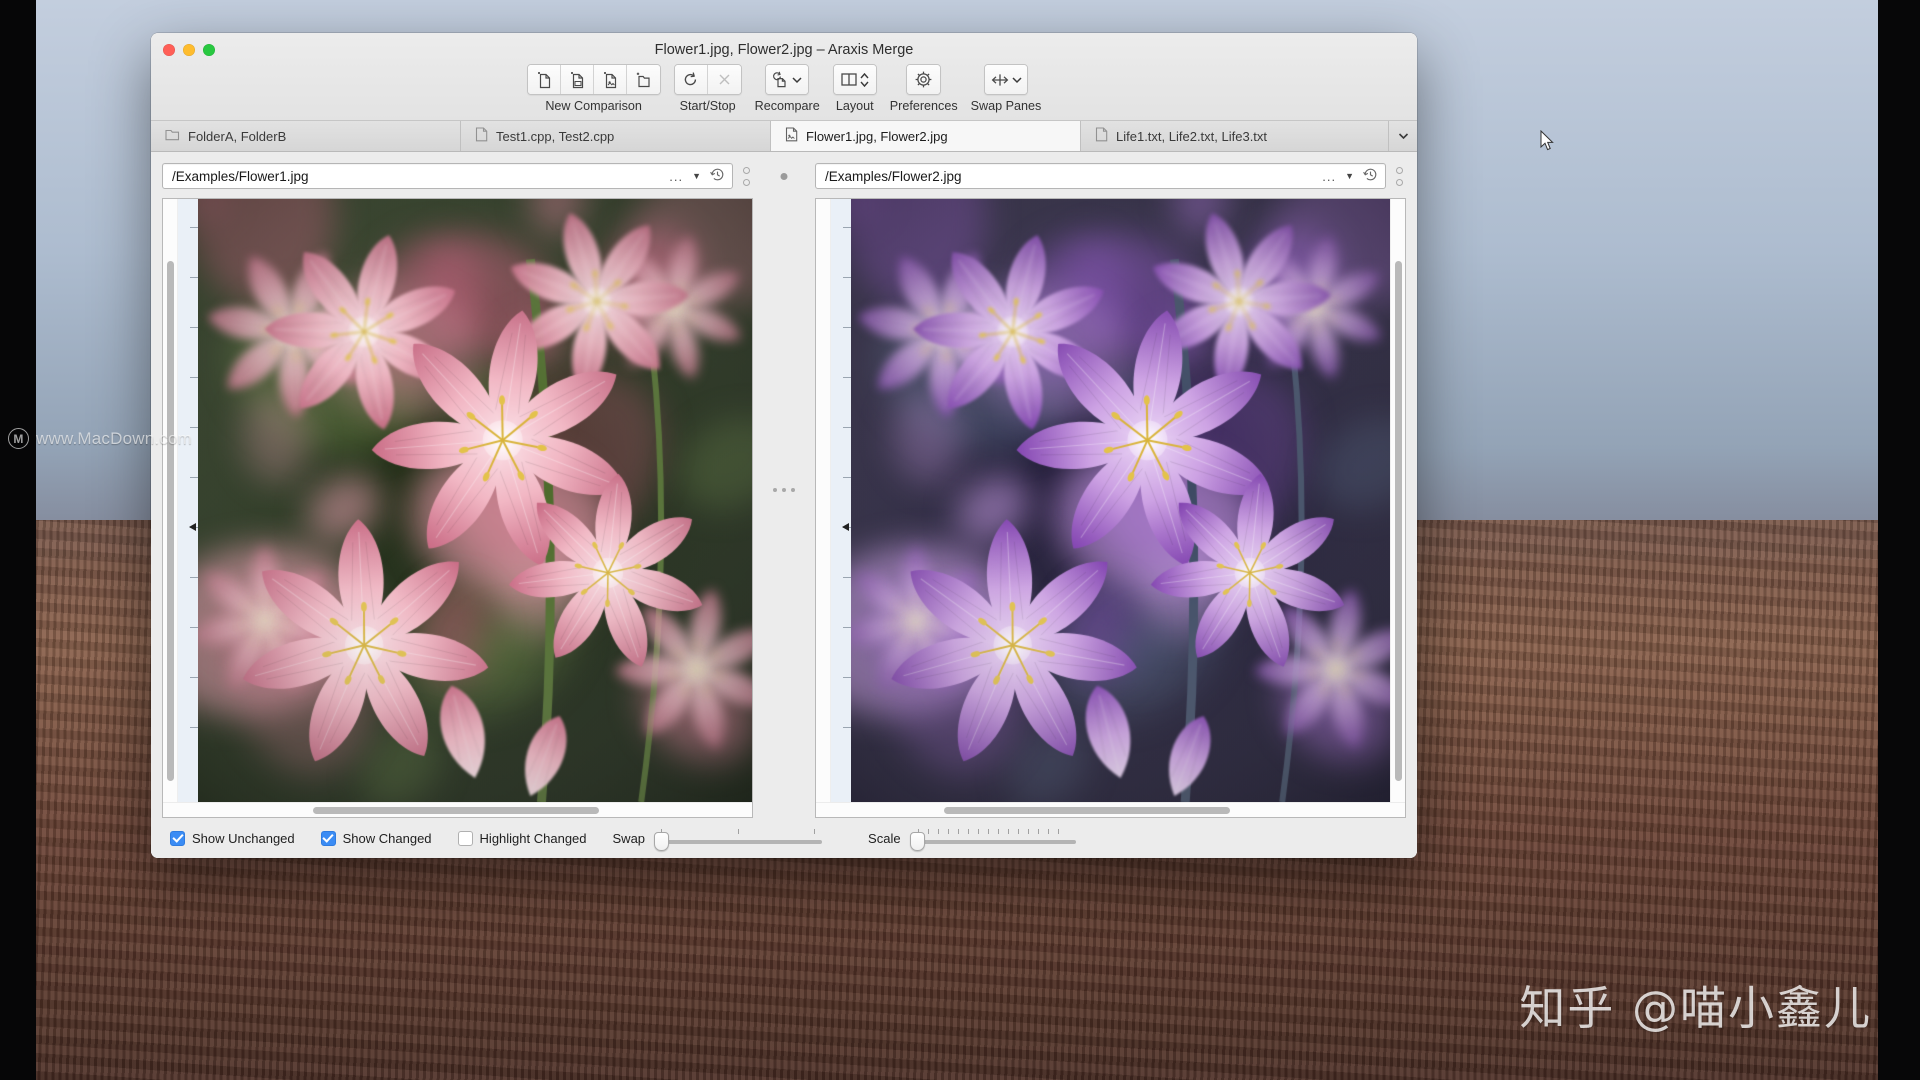 This screenshot has height=1080, width=1920. Describe the element at coordinates (447, 176) in the screenshot. I see `left-path-field: /Examples/Flower1.jpg ... ▼` at that location.